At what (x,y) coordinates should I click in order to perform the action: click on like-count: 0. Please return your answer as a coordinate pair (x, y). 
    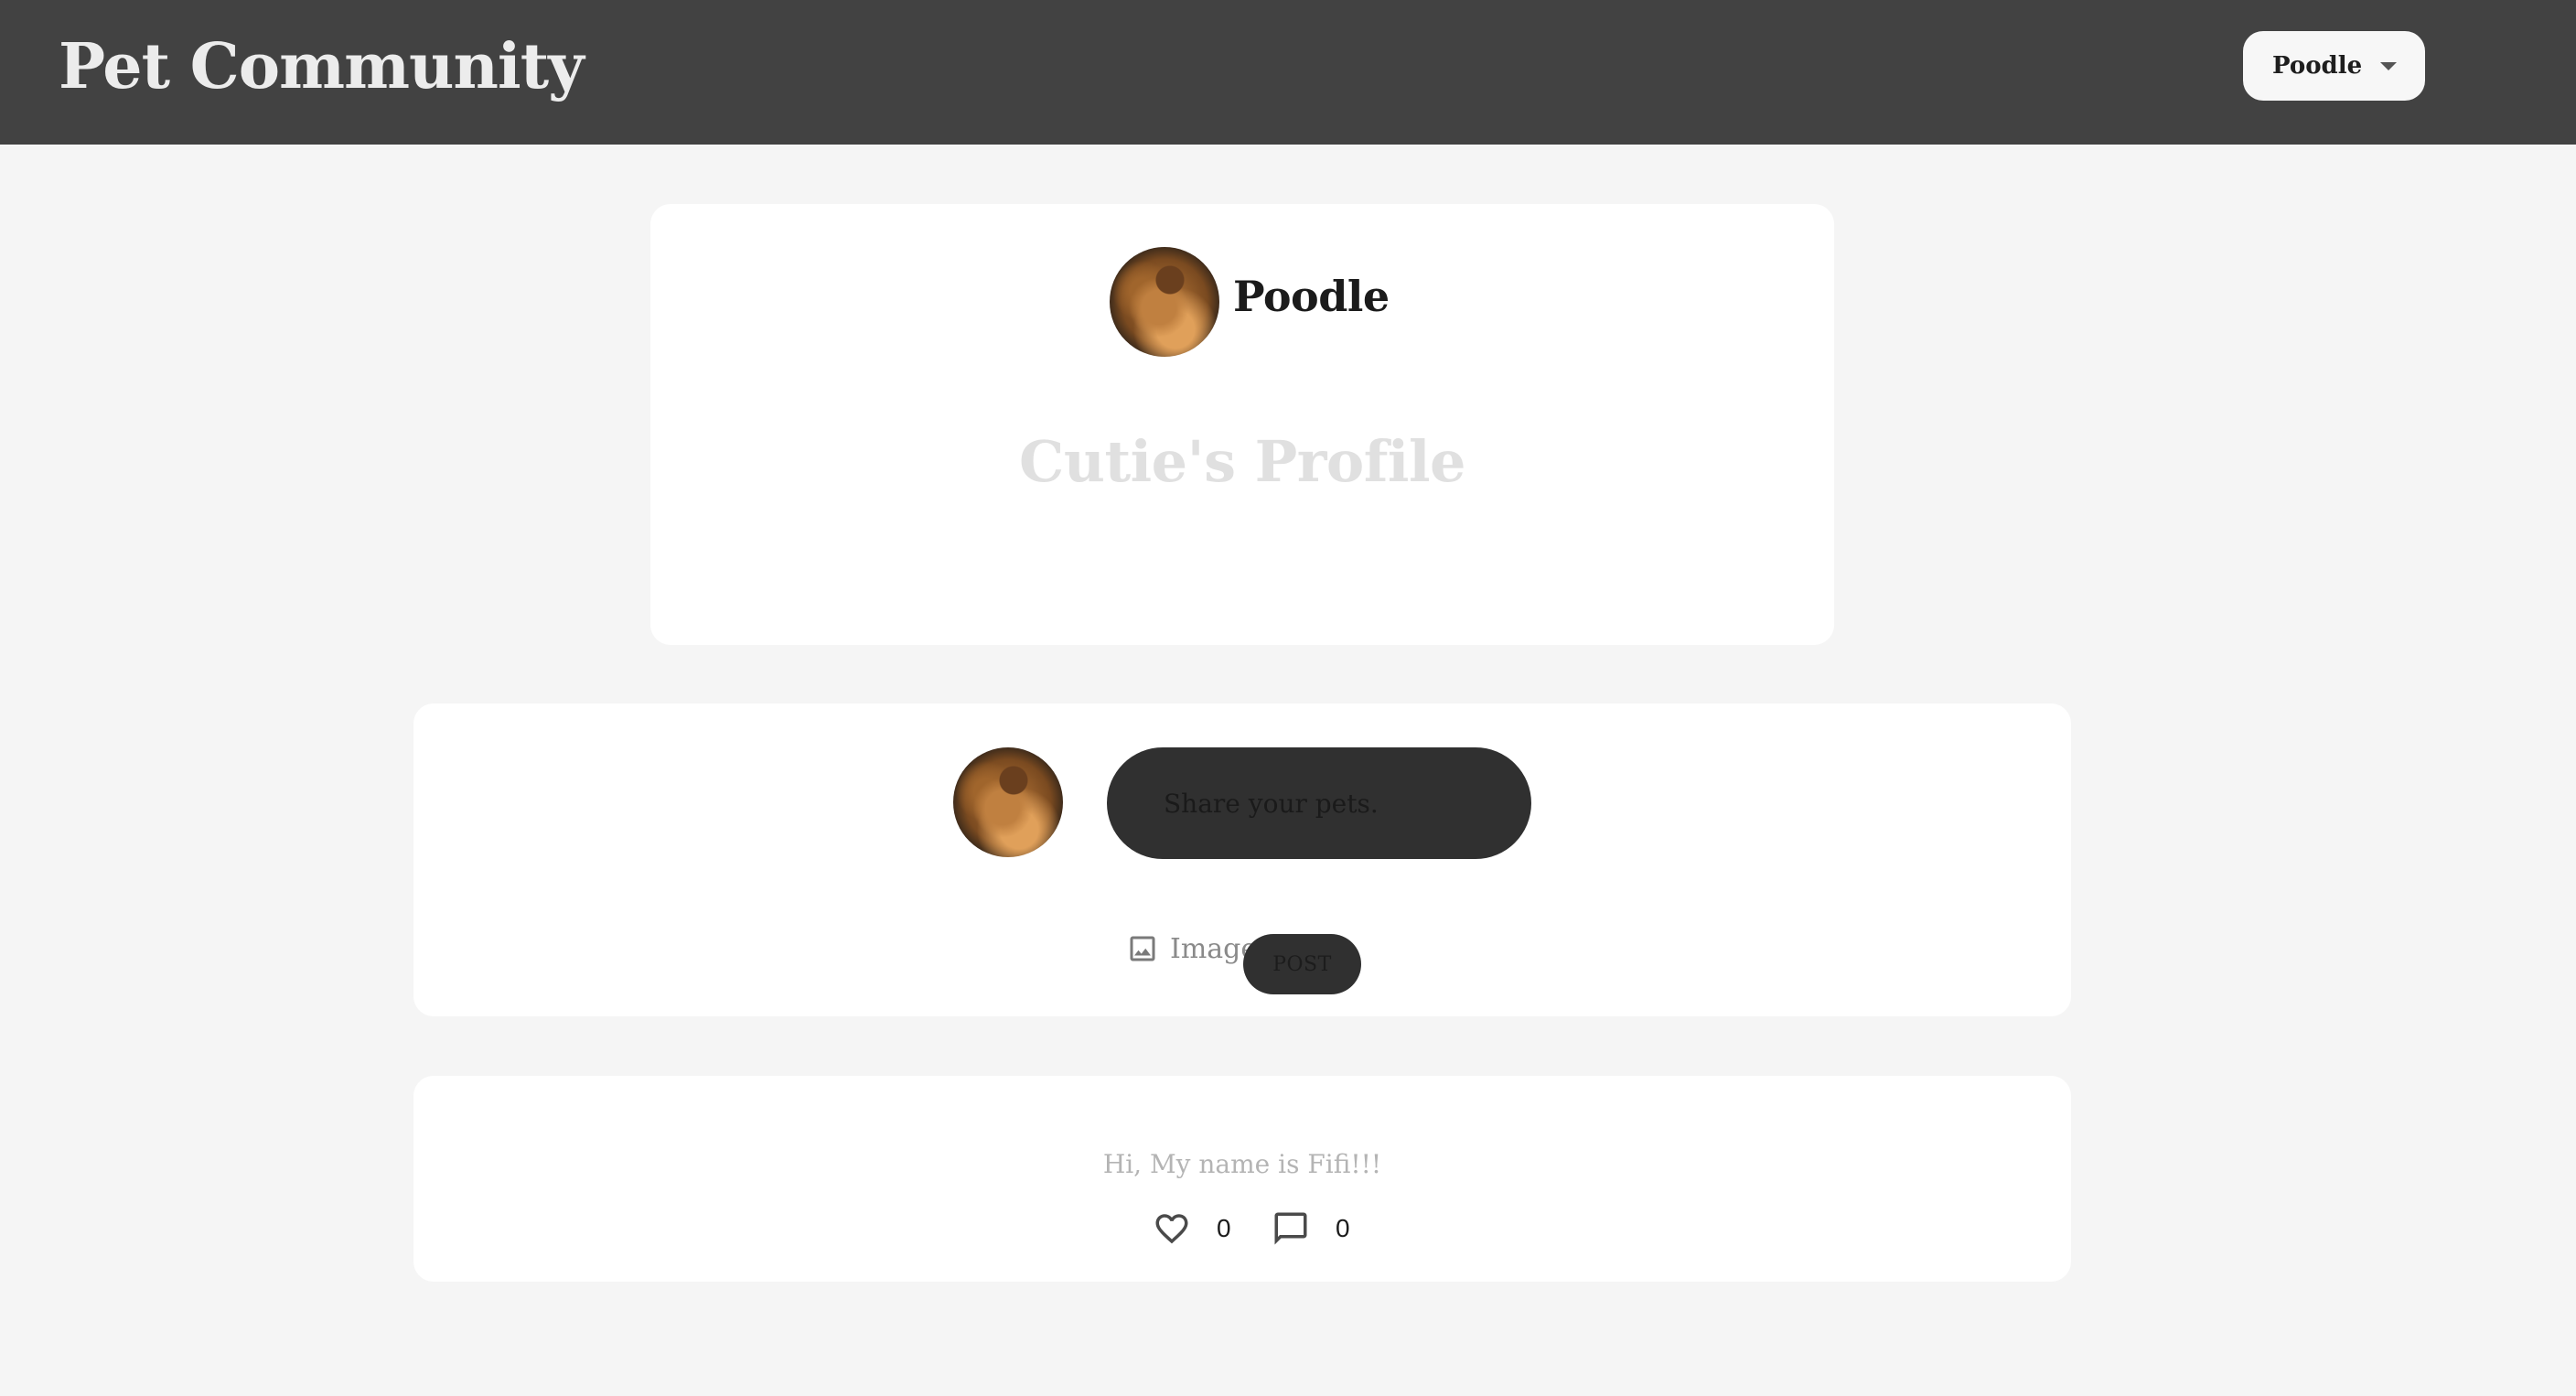
    Looking at the image, I should click on (1224, 1228).